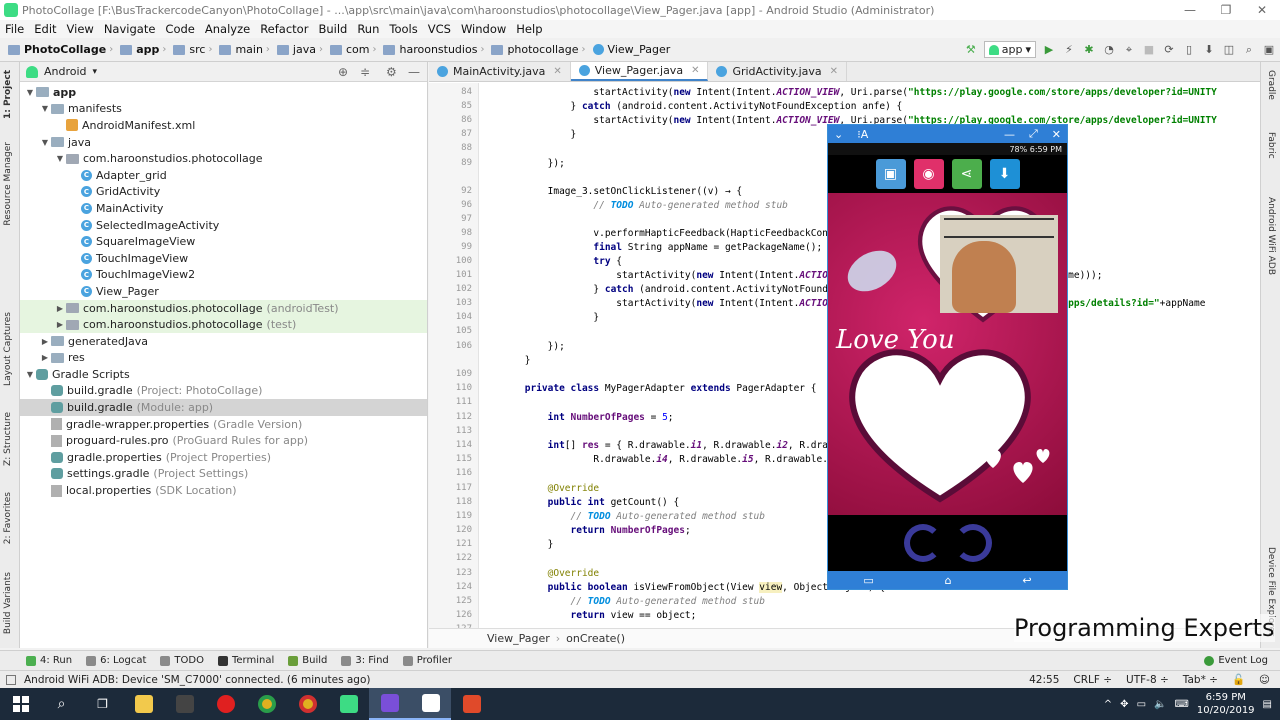  Describe the element at coordinates (1044, 680) in the screenshot. I see `caret-position: 42:55` at that location.